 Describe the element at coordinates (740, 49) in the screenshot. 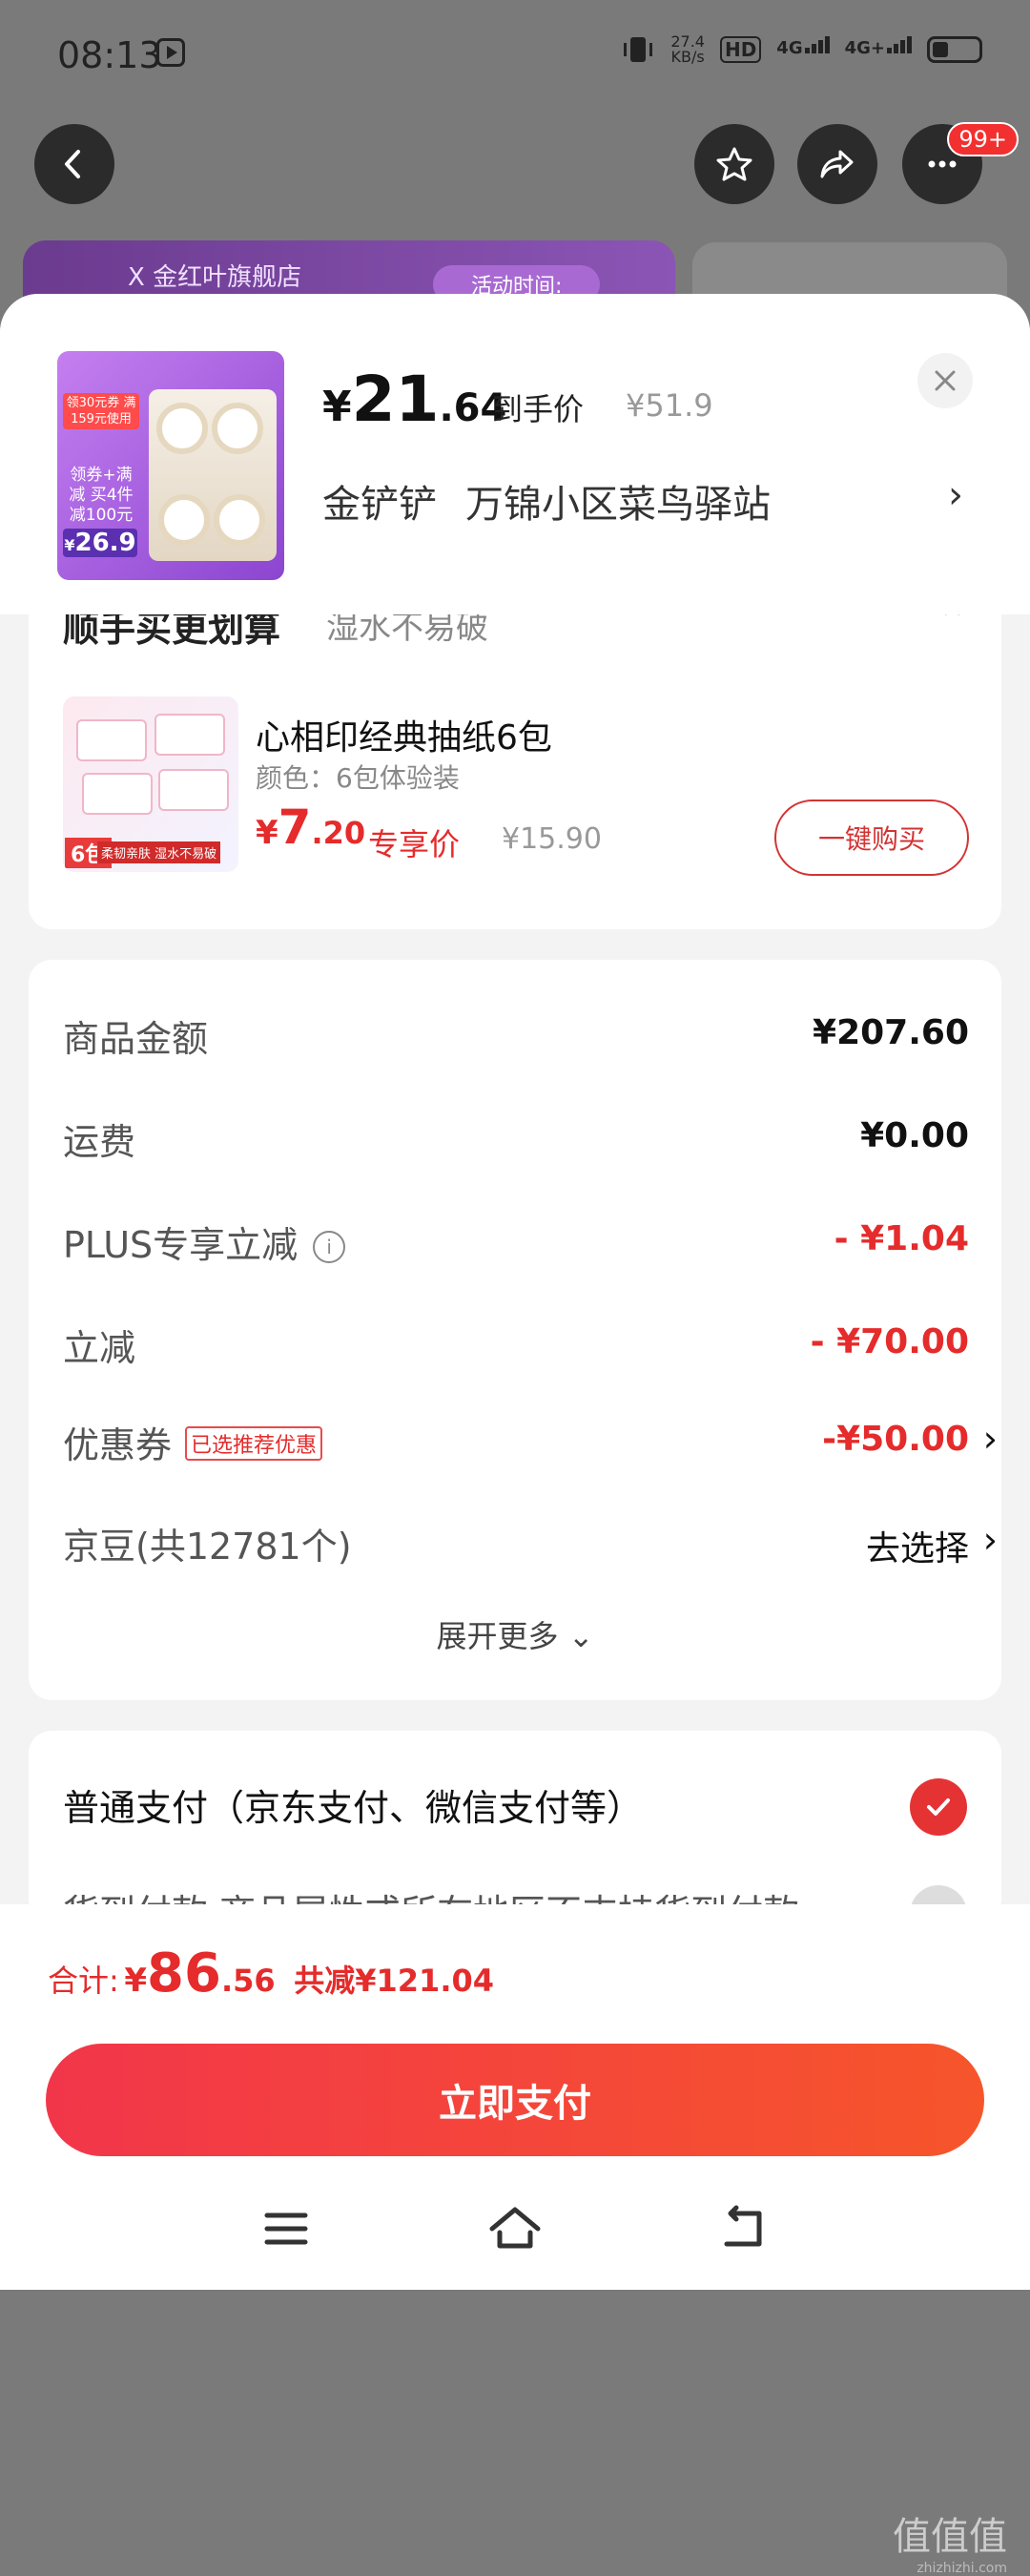

I see `hd-icon: HD` at that location.